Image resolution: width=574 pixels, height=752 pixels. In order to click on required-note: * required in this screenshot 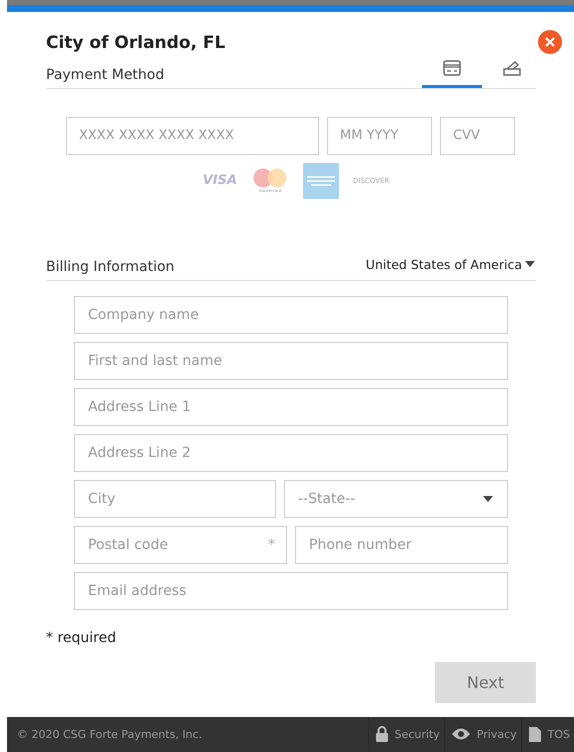, I will do `click(82, 638)`.